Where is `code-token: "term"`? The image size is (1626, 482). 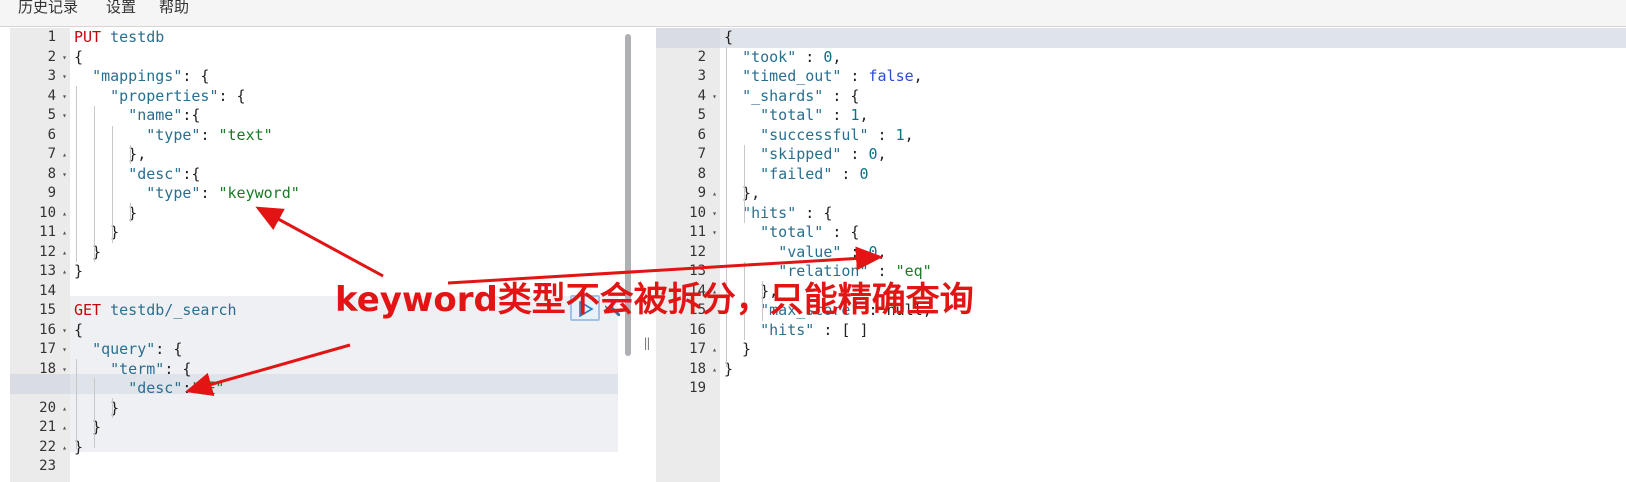 code-token: "term" is located at coordinates (137, 368).